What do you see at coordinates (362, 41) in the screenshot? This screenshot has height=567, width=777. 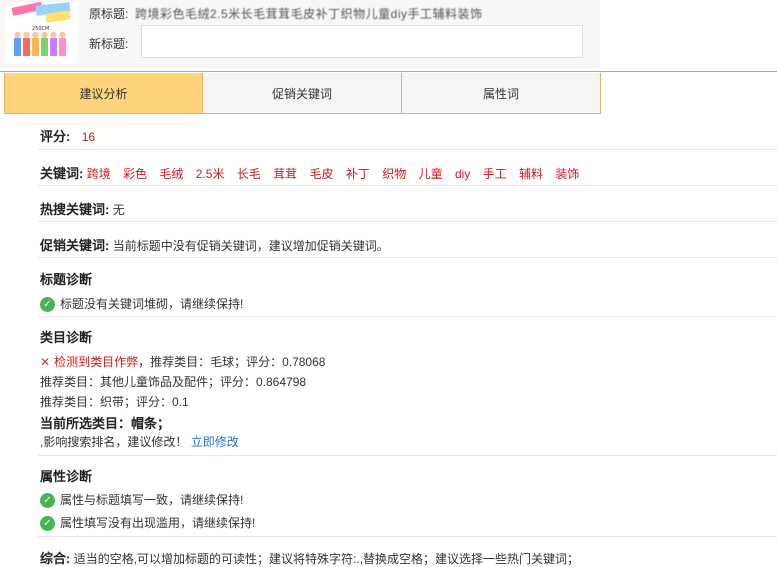 I see `new-title-input` at bounding box center [362, 41].